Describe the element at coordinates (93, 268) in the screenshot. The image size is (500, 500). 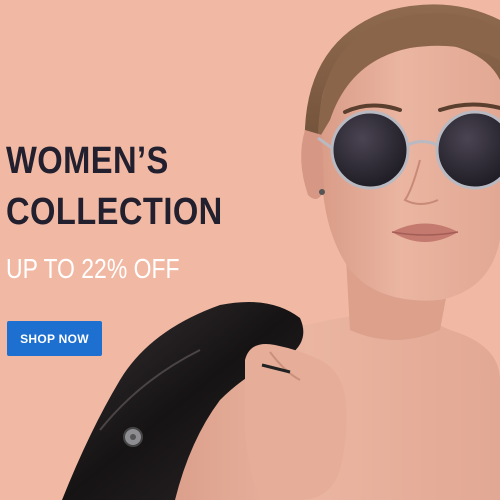
I see `discount-offer: UP TO 22% OFF` at that location.